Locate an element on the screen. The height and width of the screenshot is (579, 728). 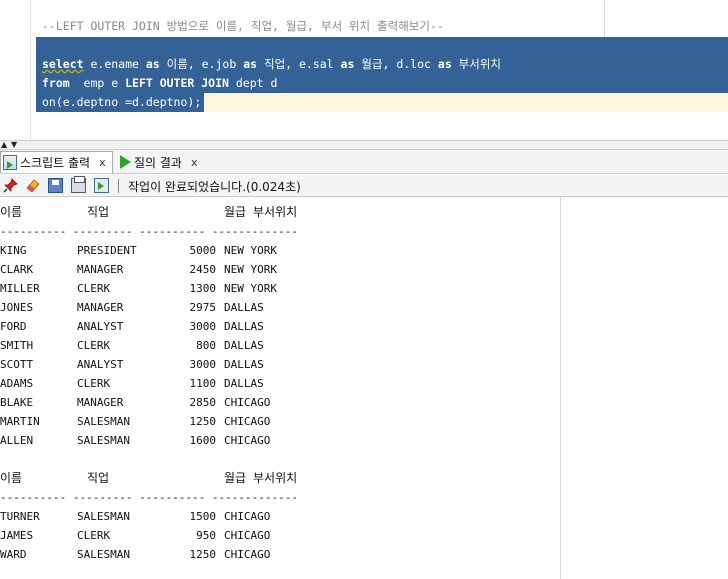
output-toolbar: 작업이 완료되었습니다.(0.024초) is located at coordinates (364, 186).